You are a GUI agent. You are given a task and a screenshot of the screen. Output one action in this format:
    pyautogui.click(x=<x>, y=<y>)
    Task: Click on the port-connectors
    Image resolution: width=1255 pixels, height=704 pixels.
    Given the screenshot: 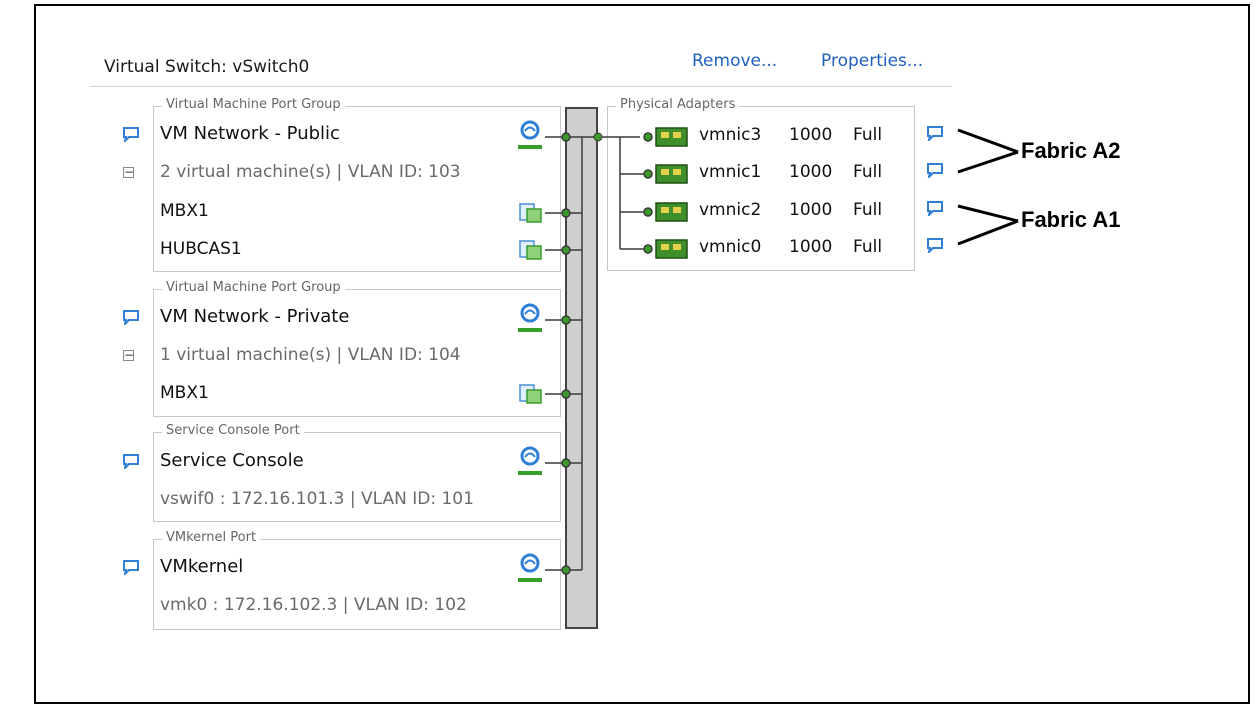 What is the action you would take?
    pyautogui.click(x=563, y=353)
    